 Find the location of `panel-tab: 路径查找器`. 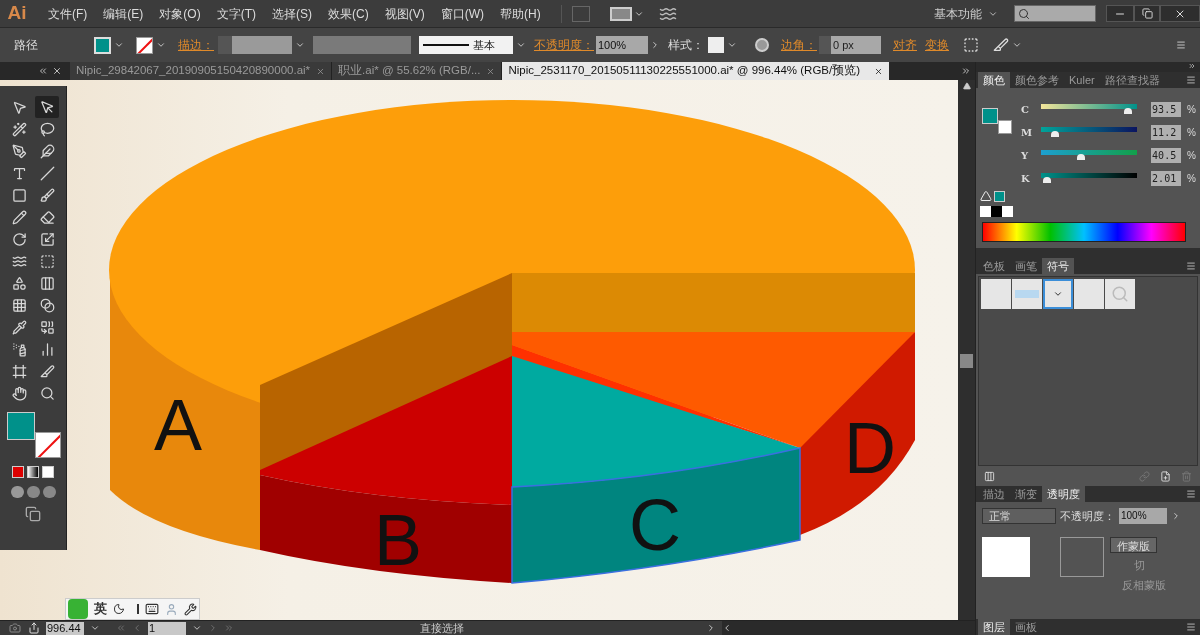

panel-tab: 路径查找器 is located at coordinates (1132, 80).